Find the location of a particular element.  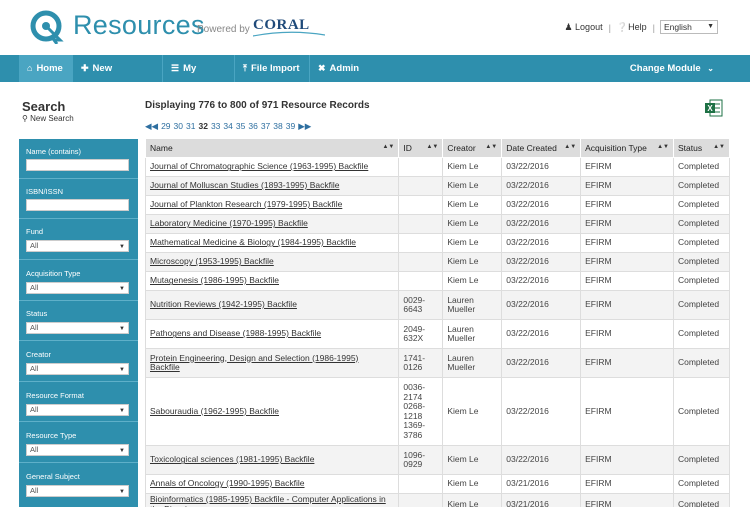

name-input is located at coordinates (77, 165).